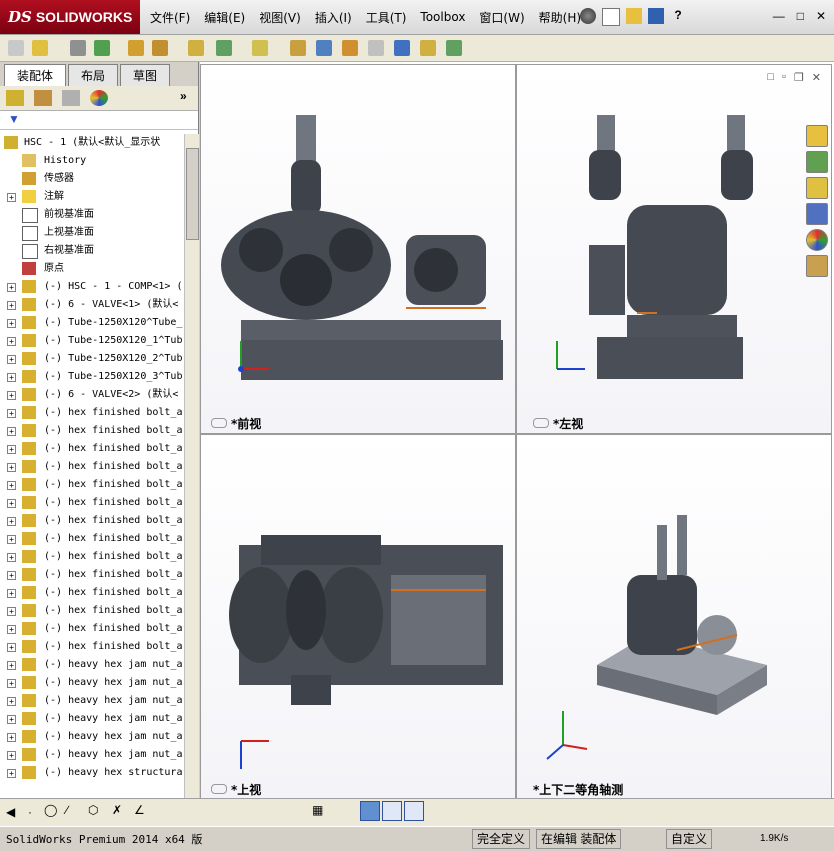 This screenshot has width=834, height=851. Describe the element at coordinates (92, 143) in the screenshot. I see `tree-item: HSC - 1 (默认<默认_显示状` at that location.